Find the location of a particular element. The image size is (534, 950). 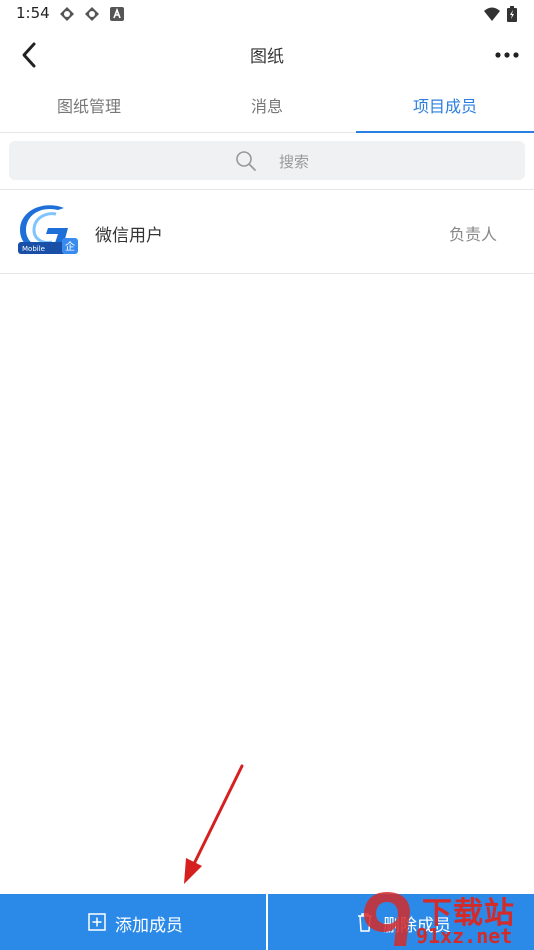

watermark-logo-icon is located at coordinates (387, 919).